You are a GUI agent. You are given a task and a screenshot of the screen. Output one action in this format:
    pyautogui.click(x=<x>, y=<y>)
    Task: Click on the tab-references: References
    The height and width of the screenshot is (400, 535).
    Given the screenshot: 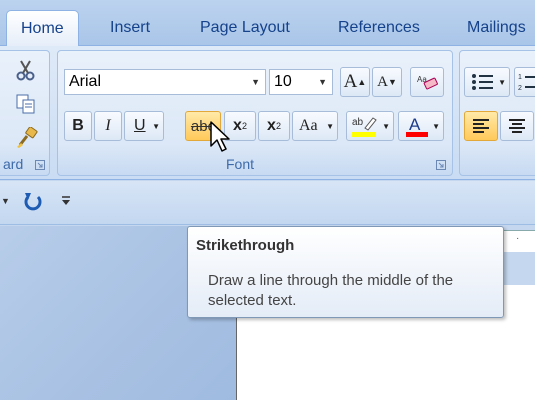 What is the action you would take?
    pyautogui.click(x=379, y=28)
    